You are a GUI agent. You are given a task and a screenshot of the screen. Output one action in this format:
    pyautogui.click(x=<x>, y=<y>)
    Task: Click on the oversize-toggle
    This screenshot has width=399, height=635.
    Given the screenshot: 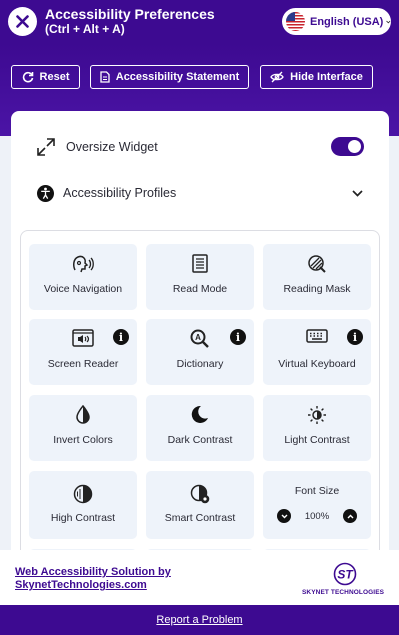 What is the action you would take?
    pyautogui.click(x=347, y=146)
    